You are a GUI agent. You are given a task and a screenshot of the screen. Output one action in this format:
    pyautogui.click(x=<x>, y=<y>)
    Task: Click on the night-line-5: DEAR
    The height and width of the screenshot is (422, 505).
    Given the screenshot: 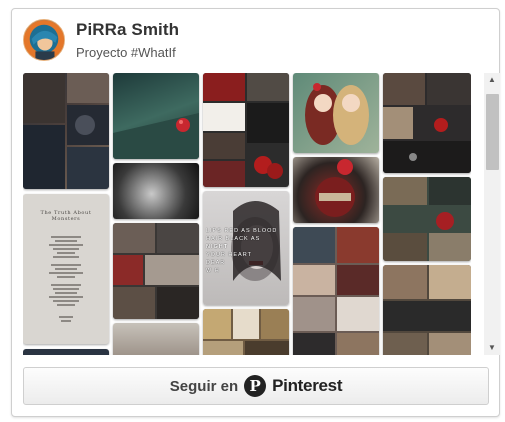 What is the action you would take?
    pyautogui.click(x=216, y=263)
    